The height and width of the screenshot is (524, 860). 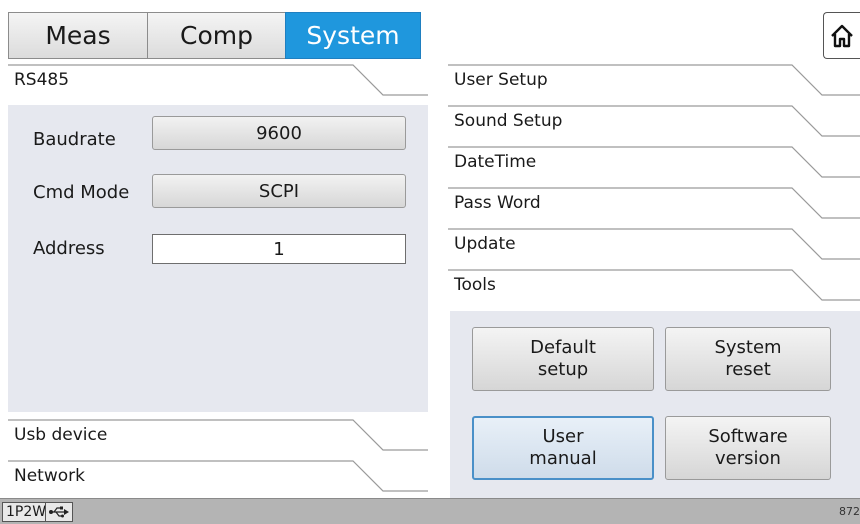 What do you see at coordinates (748, 359) in the screenshot?
I see `system-reset-button: System reset` at bounding box center [748, 359].